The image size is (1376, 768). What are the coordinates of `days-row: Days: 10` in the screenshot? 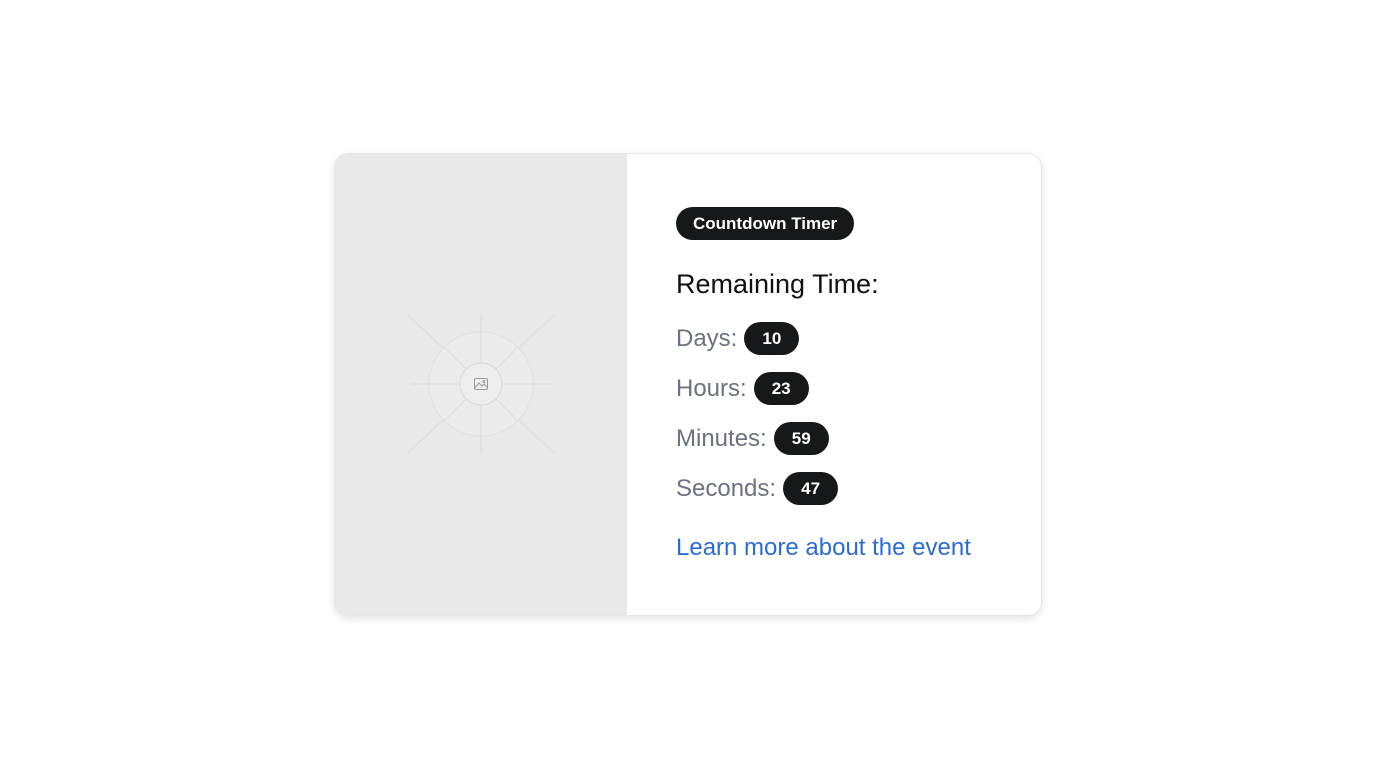 It's located at (738, 338).